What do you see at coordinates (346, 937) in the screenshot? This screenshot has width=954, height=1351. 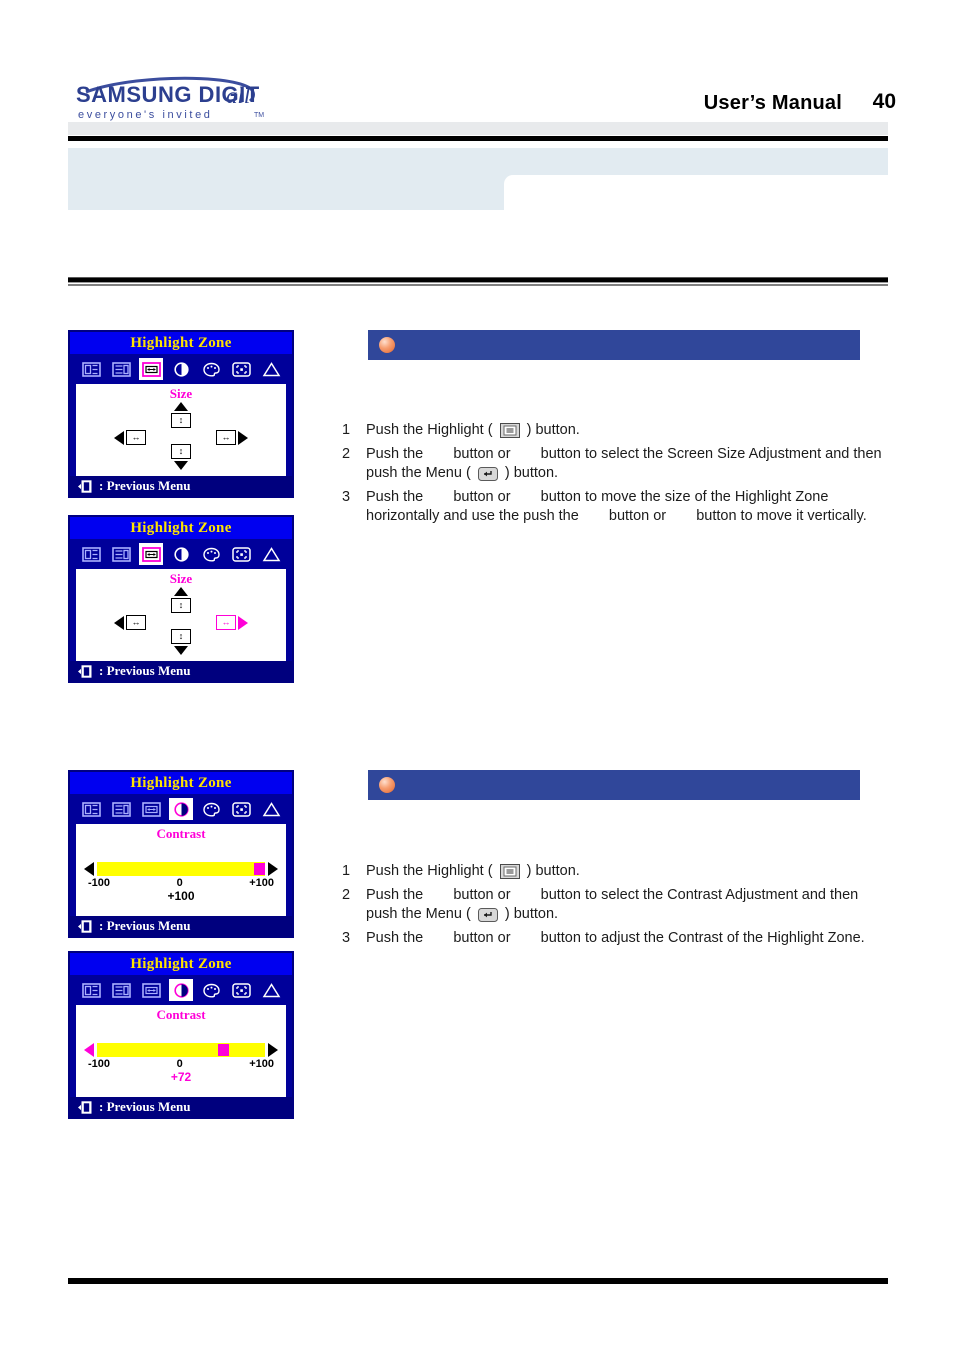 I see `step-number: 3` at bounding box center [346, 937].